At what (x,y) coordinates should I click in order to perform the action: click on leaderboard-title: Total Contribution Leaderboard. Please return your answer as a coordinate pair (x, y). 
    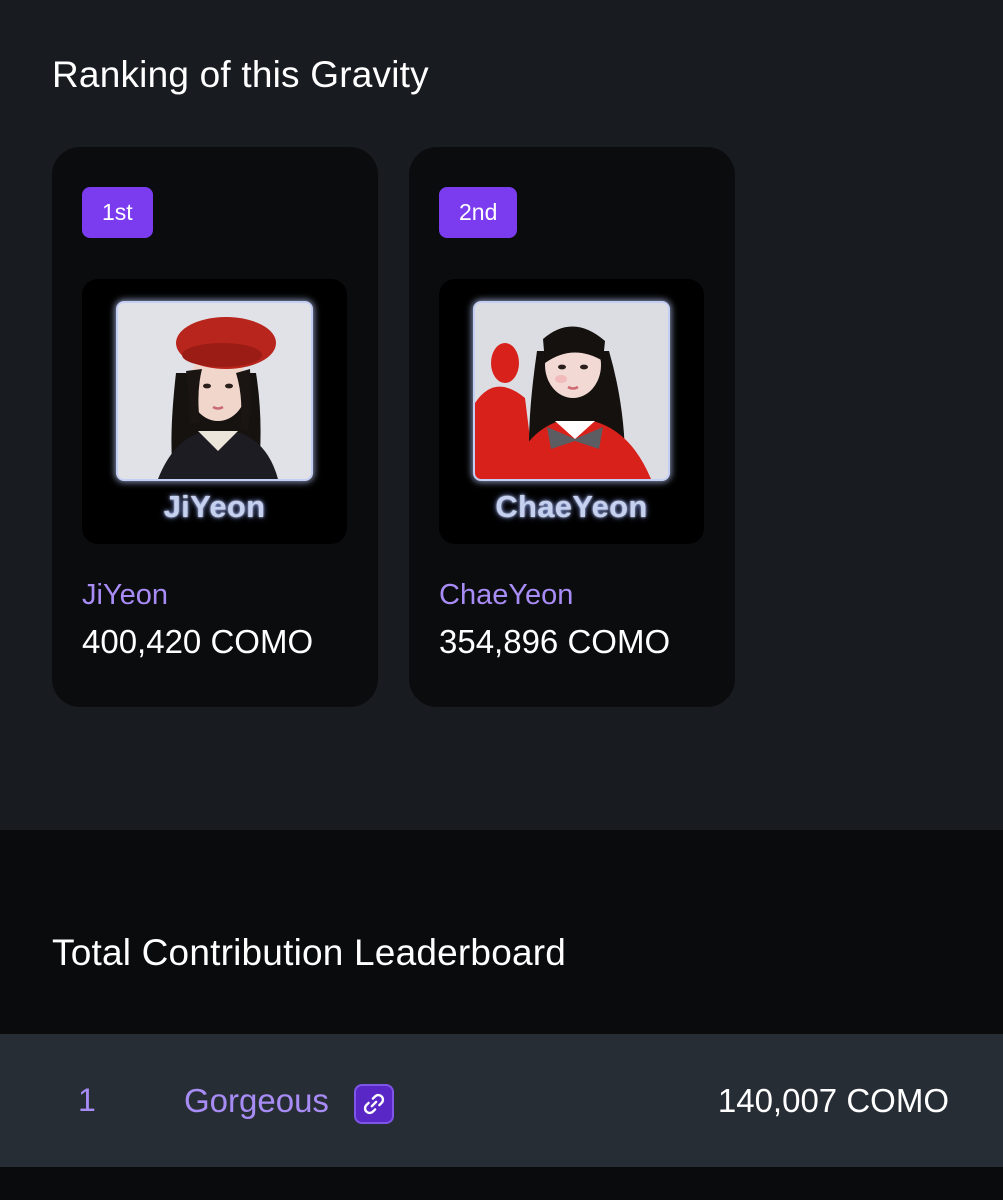
    Looking at the image, I should click on (309, 952).